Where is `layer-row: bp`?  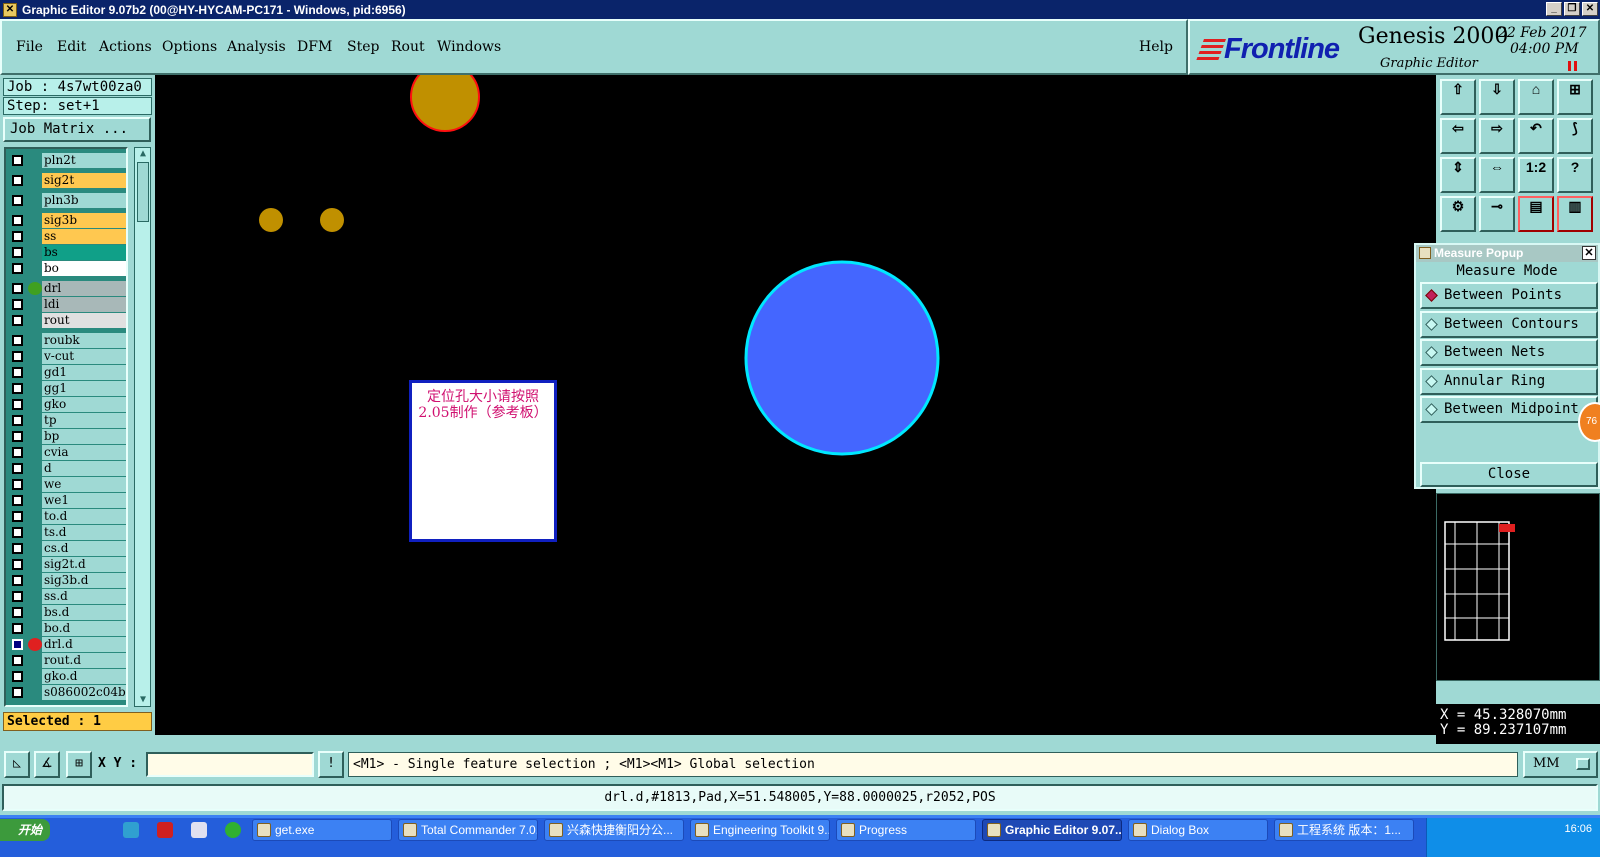 layer-row: bp is located at coordinates (67, 436).